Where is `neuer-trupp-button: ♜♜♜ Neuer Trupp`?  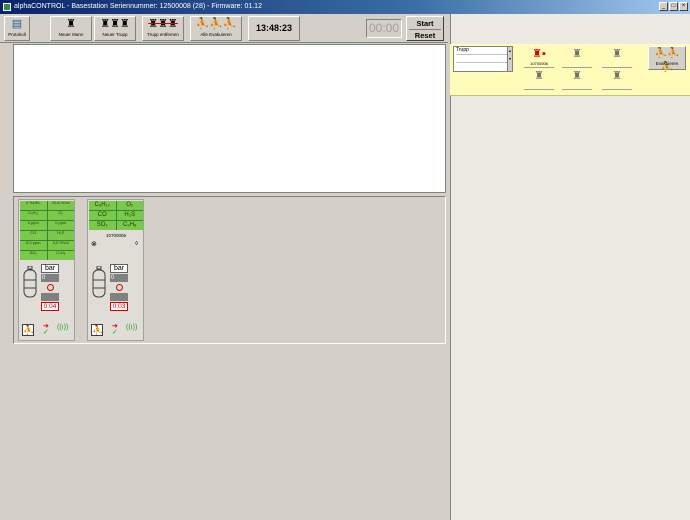
neuer-trupp-button: ♜♜♜ Neuer Trupp is located at coordinates (115, 28).